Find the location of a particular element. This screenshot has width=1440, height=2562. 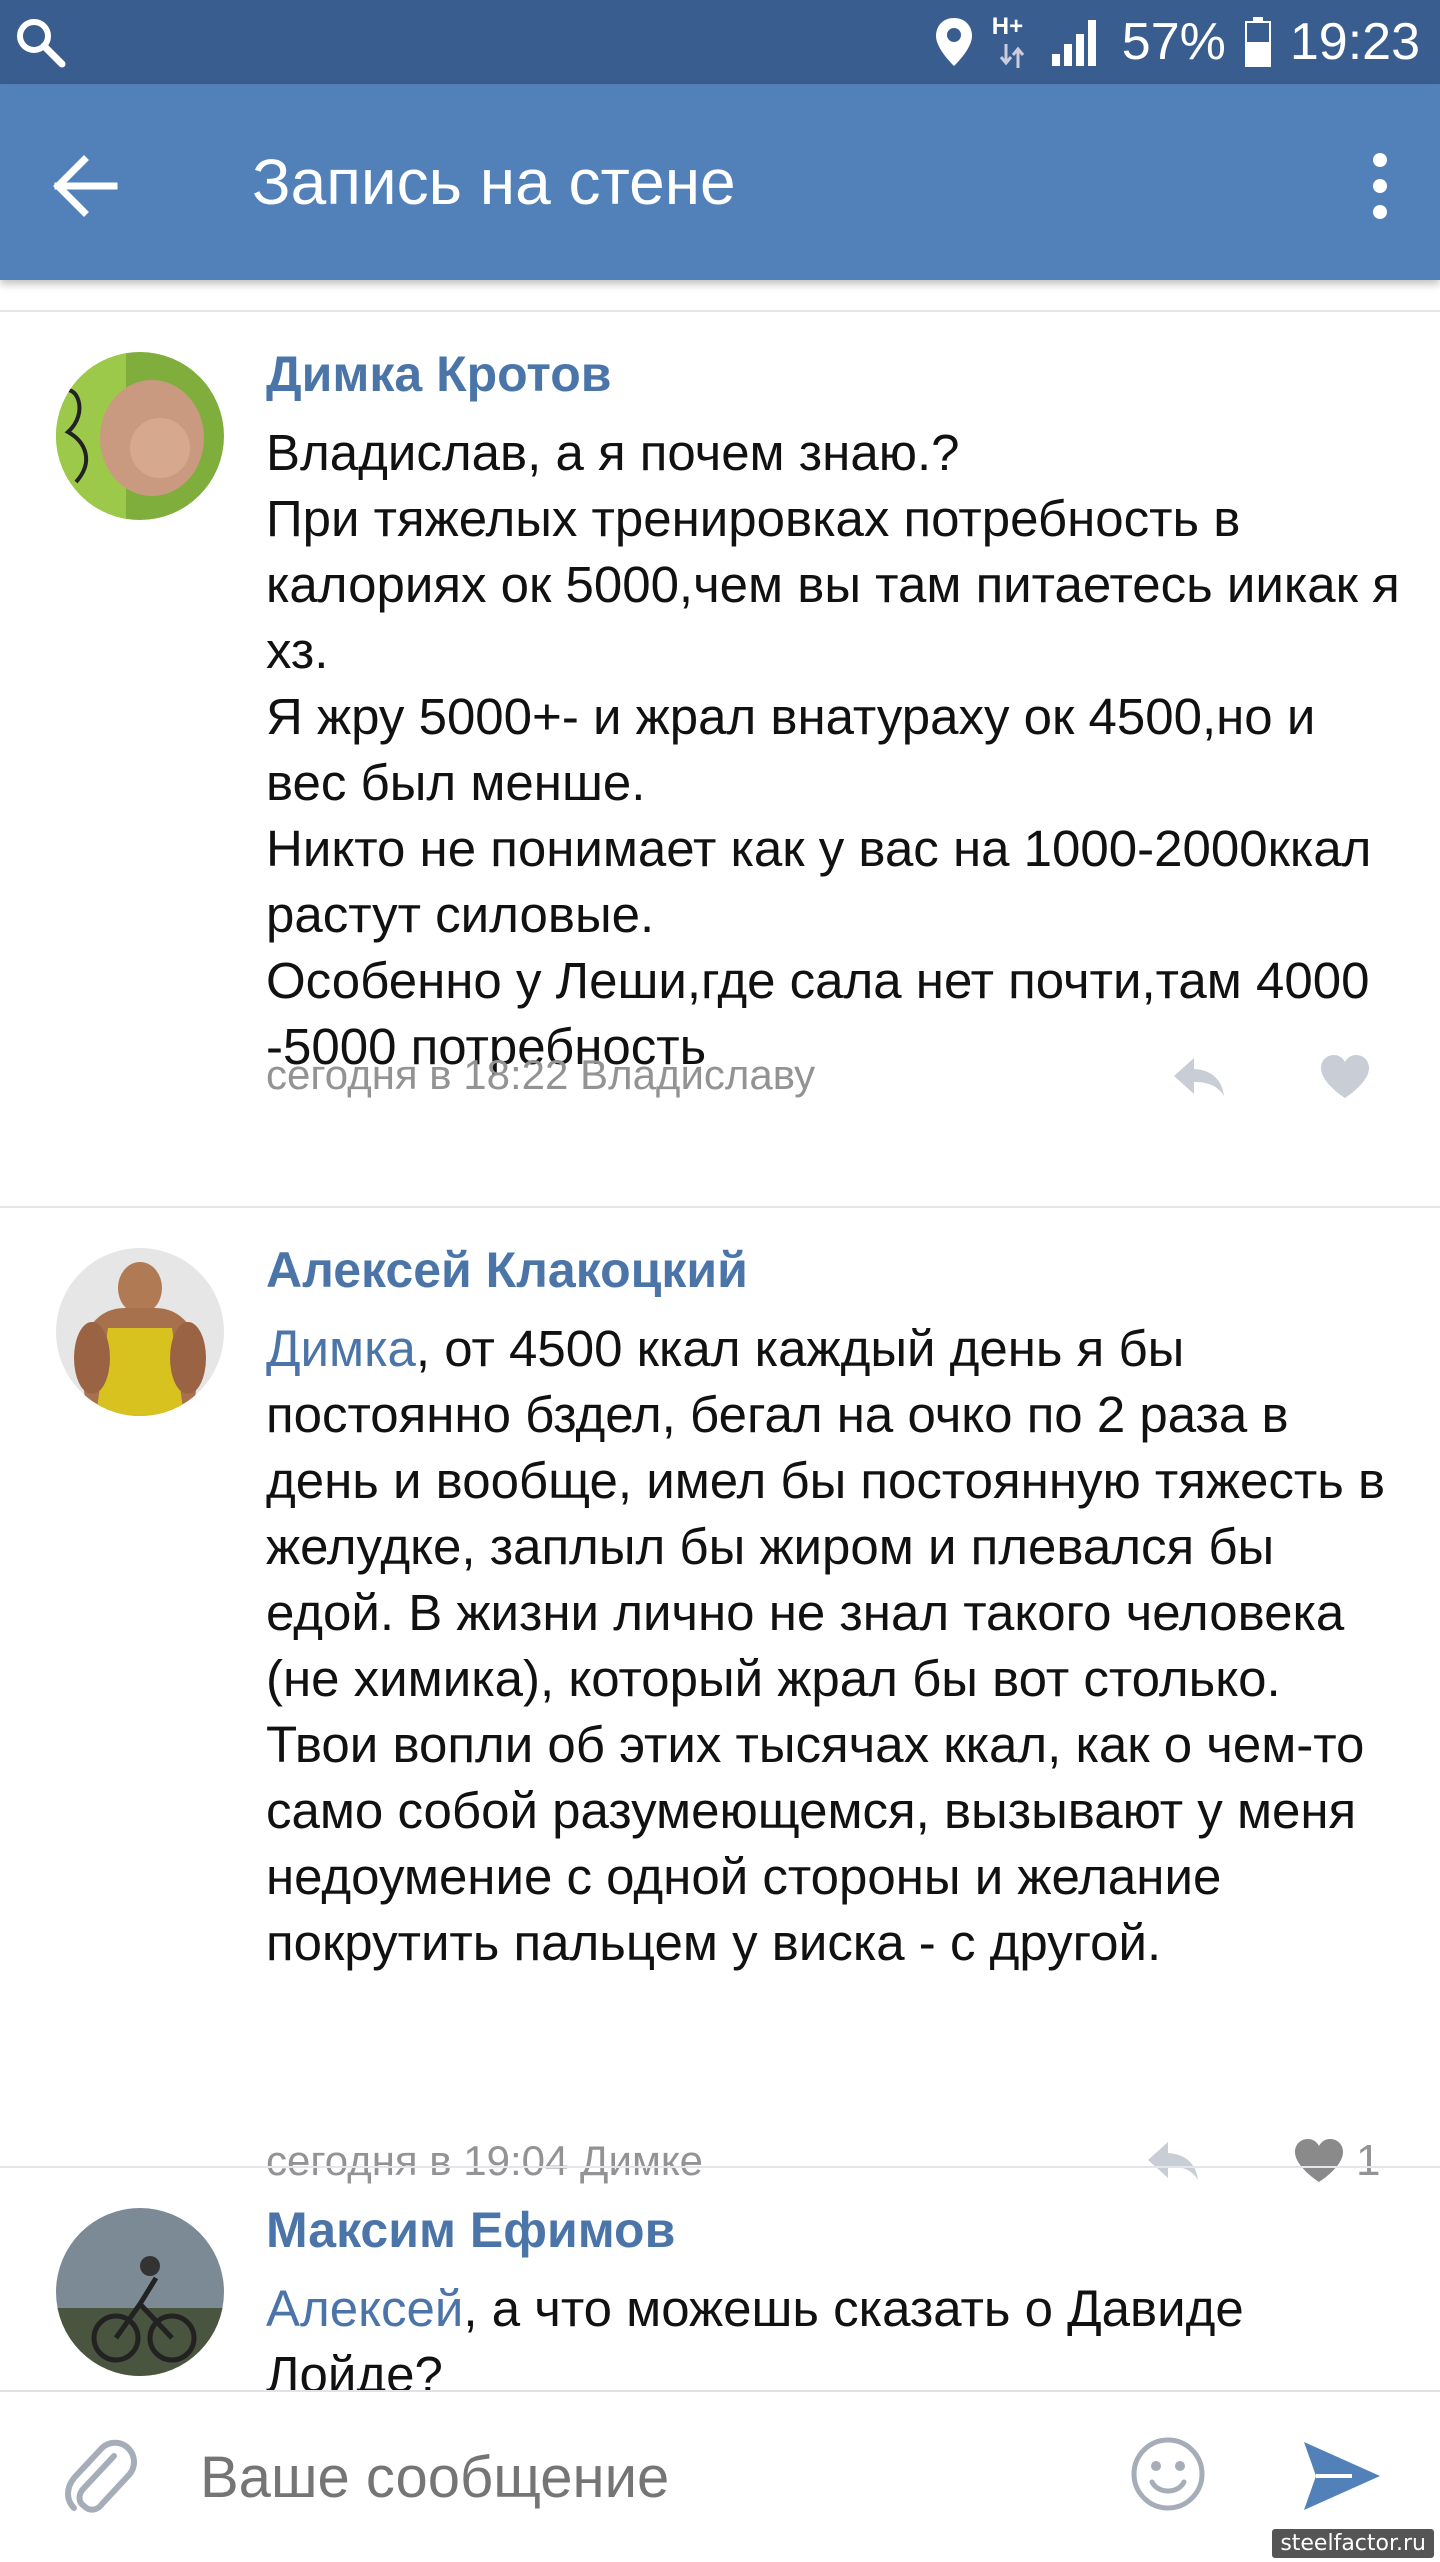

watermark: steelfactor.ru is located at coordinates (1353, 2543).